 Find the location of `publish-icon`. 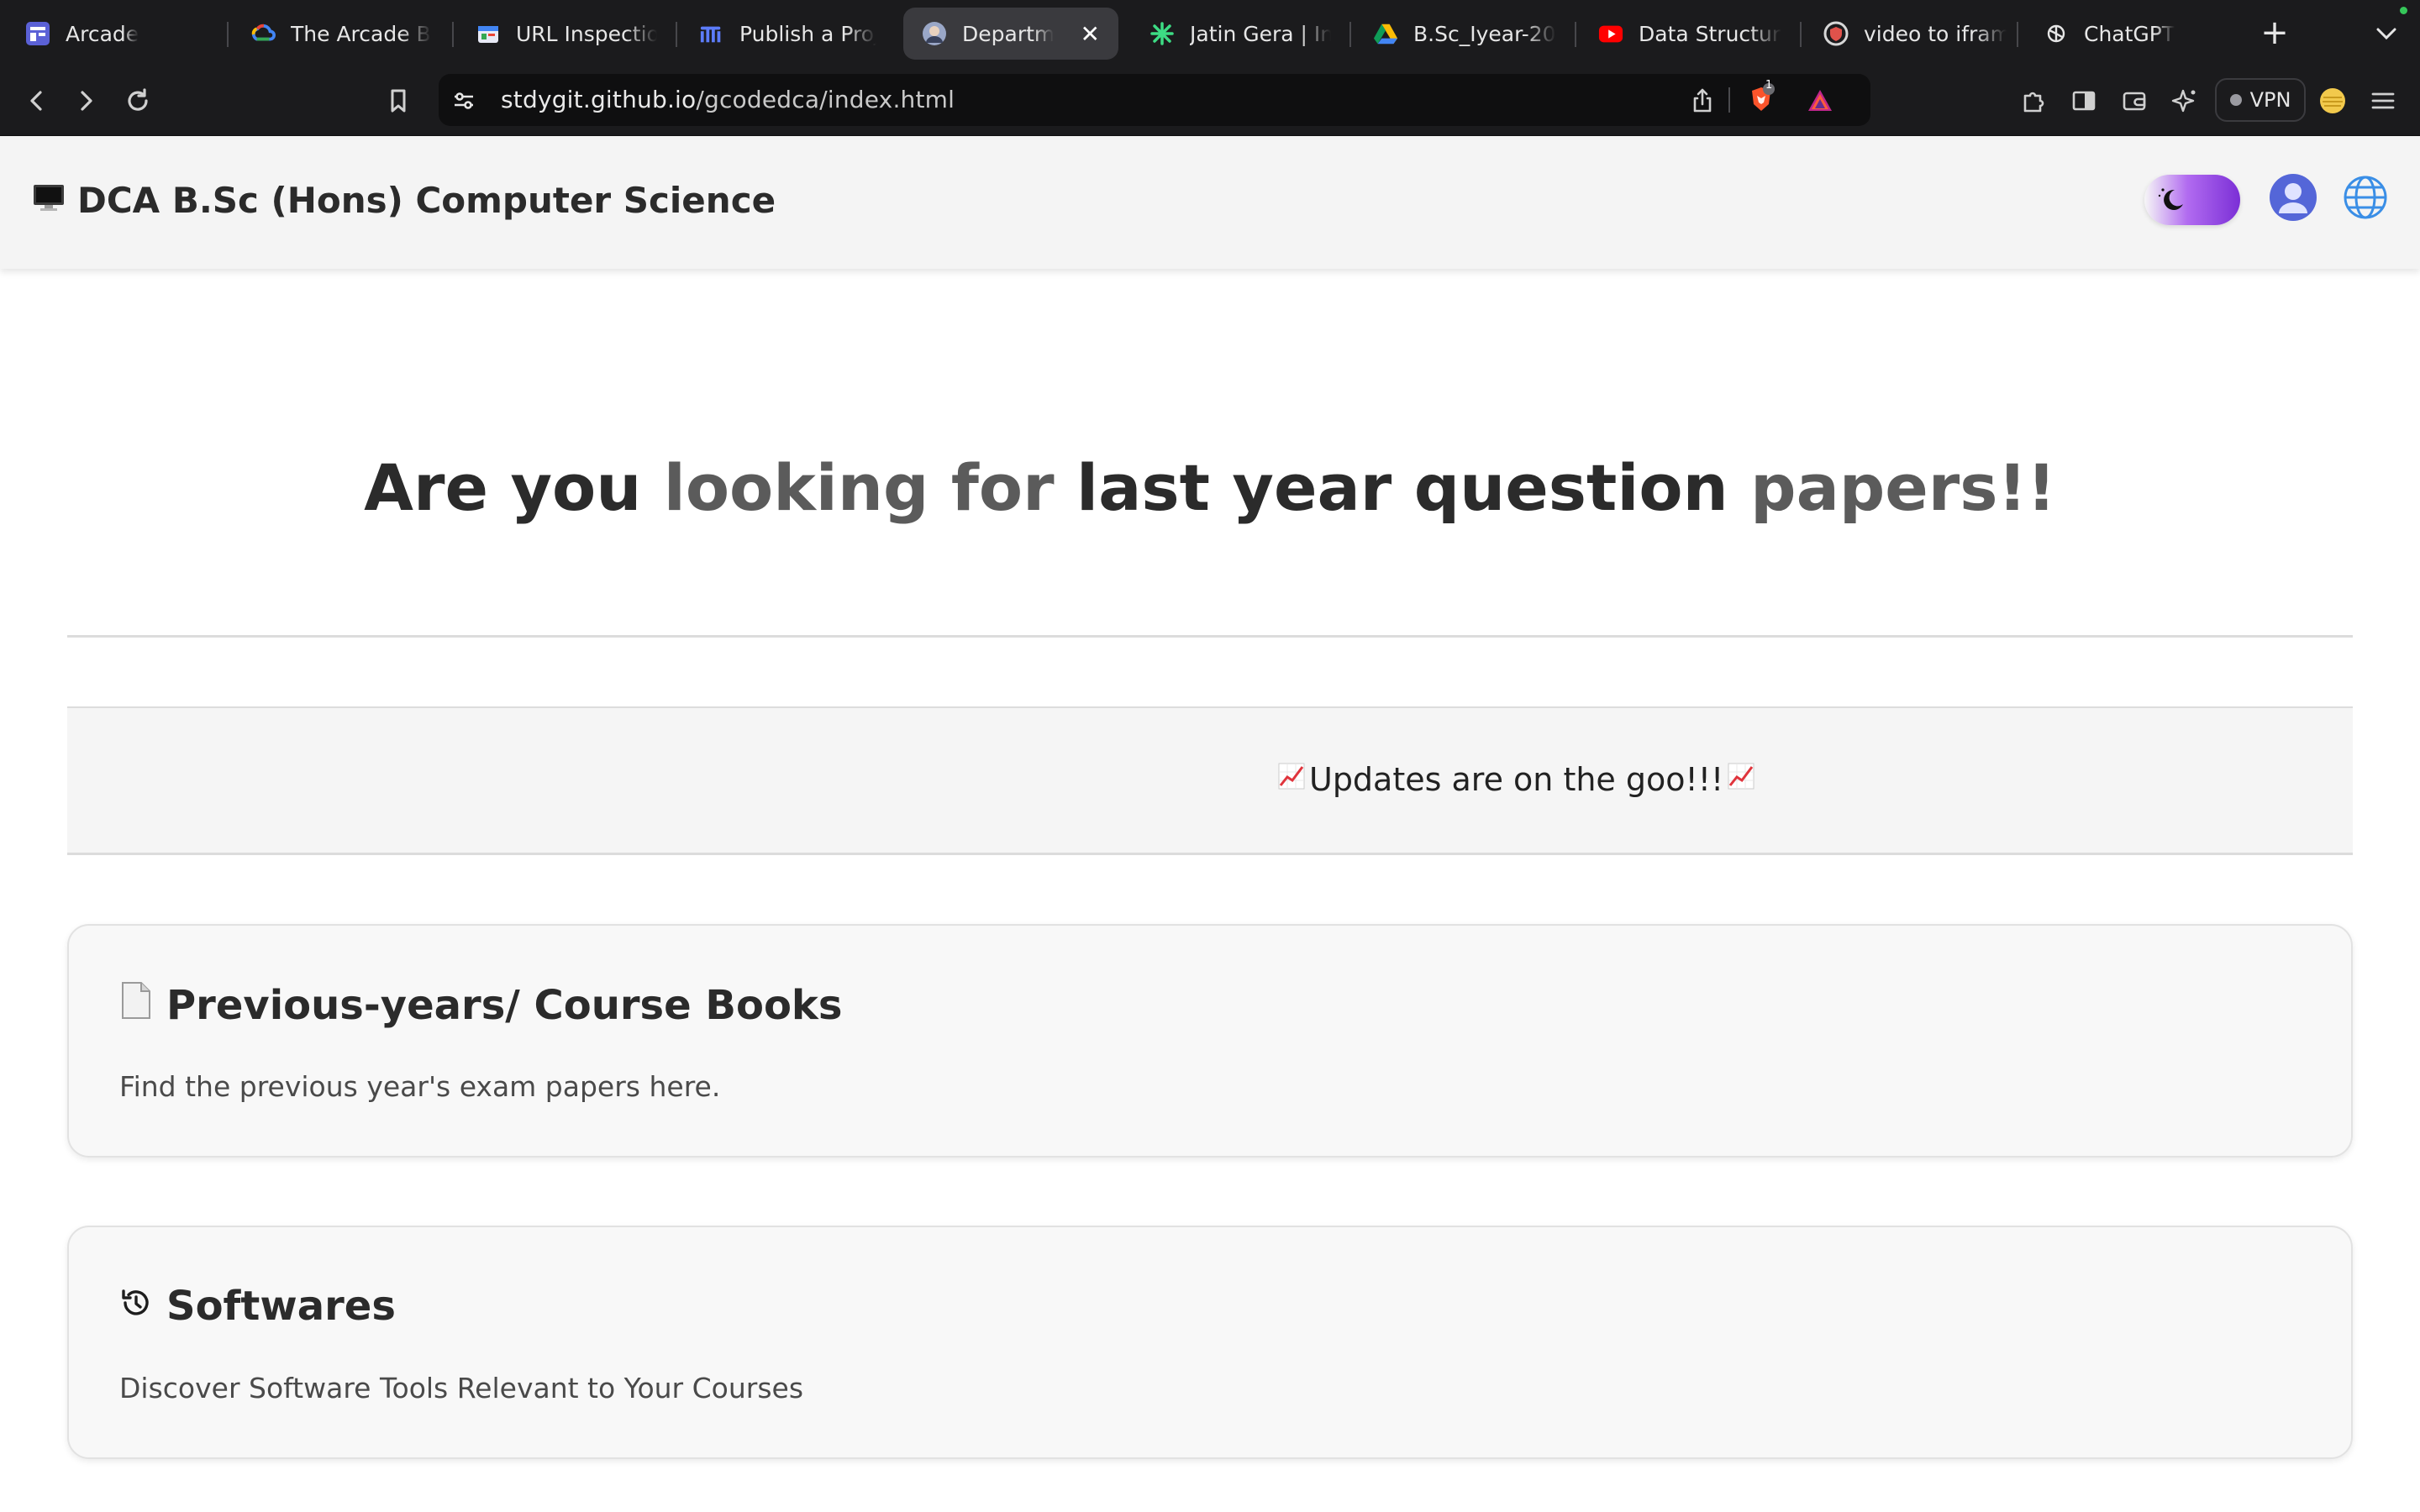

publish-icon is located at coordinates (711, 33).